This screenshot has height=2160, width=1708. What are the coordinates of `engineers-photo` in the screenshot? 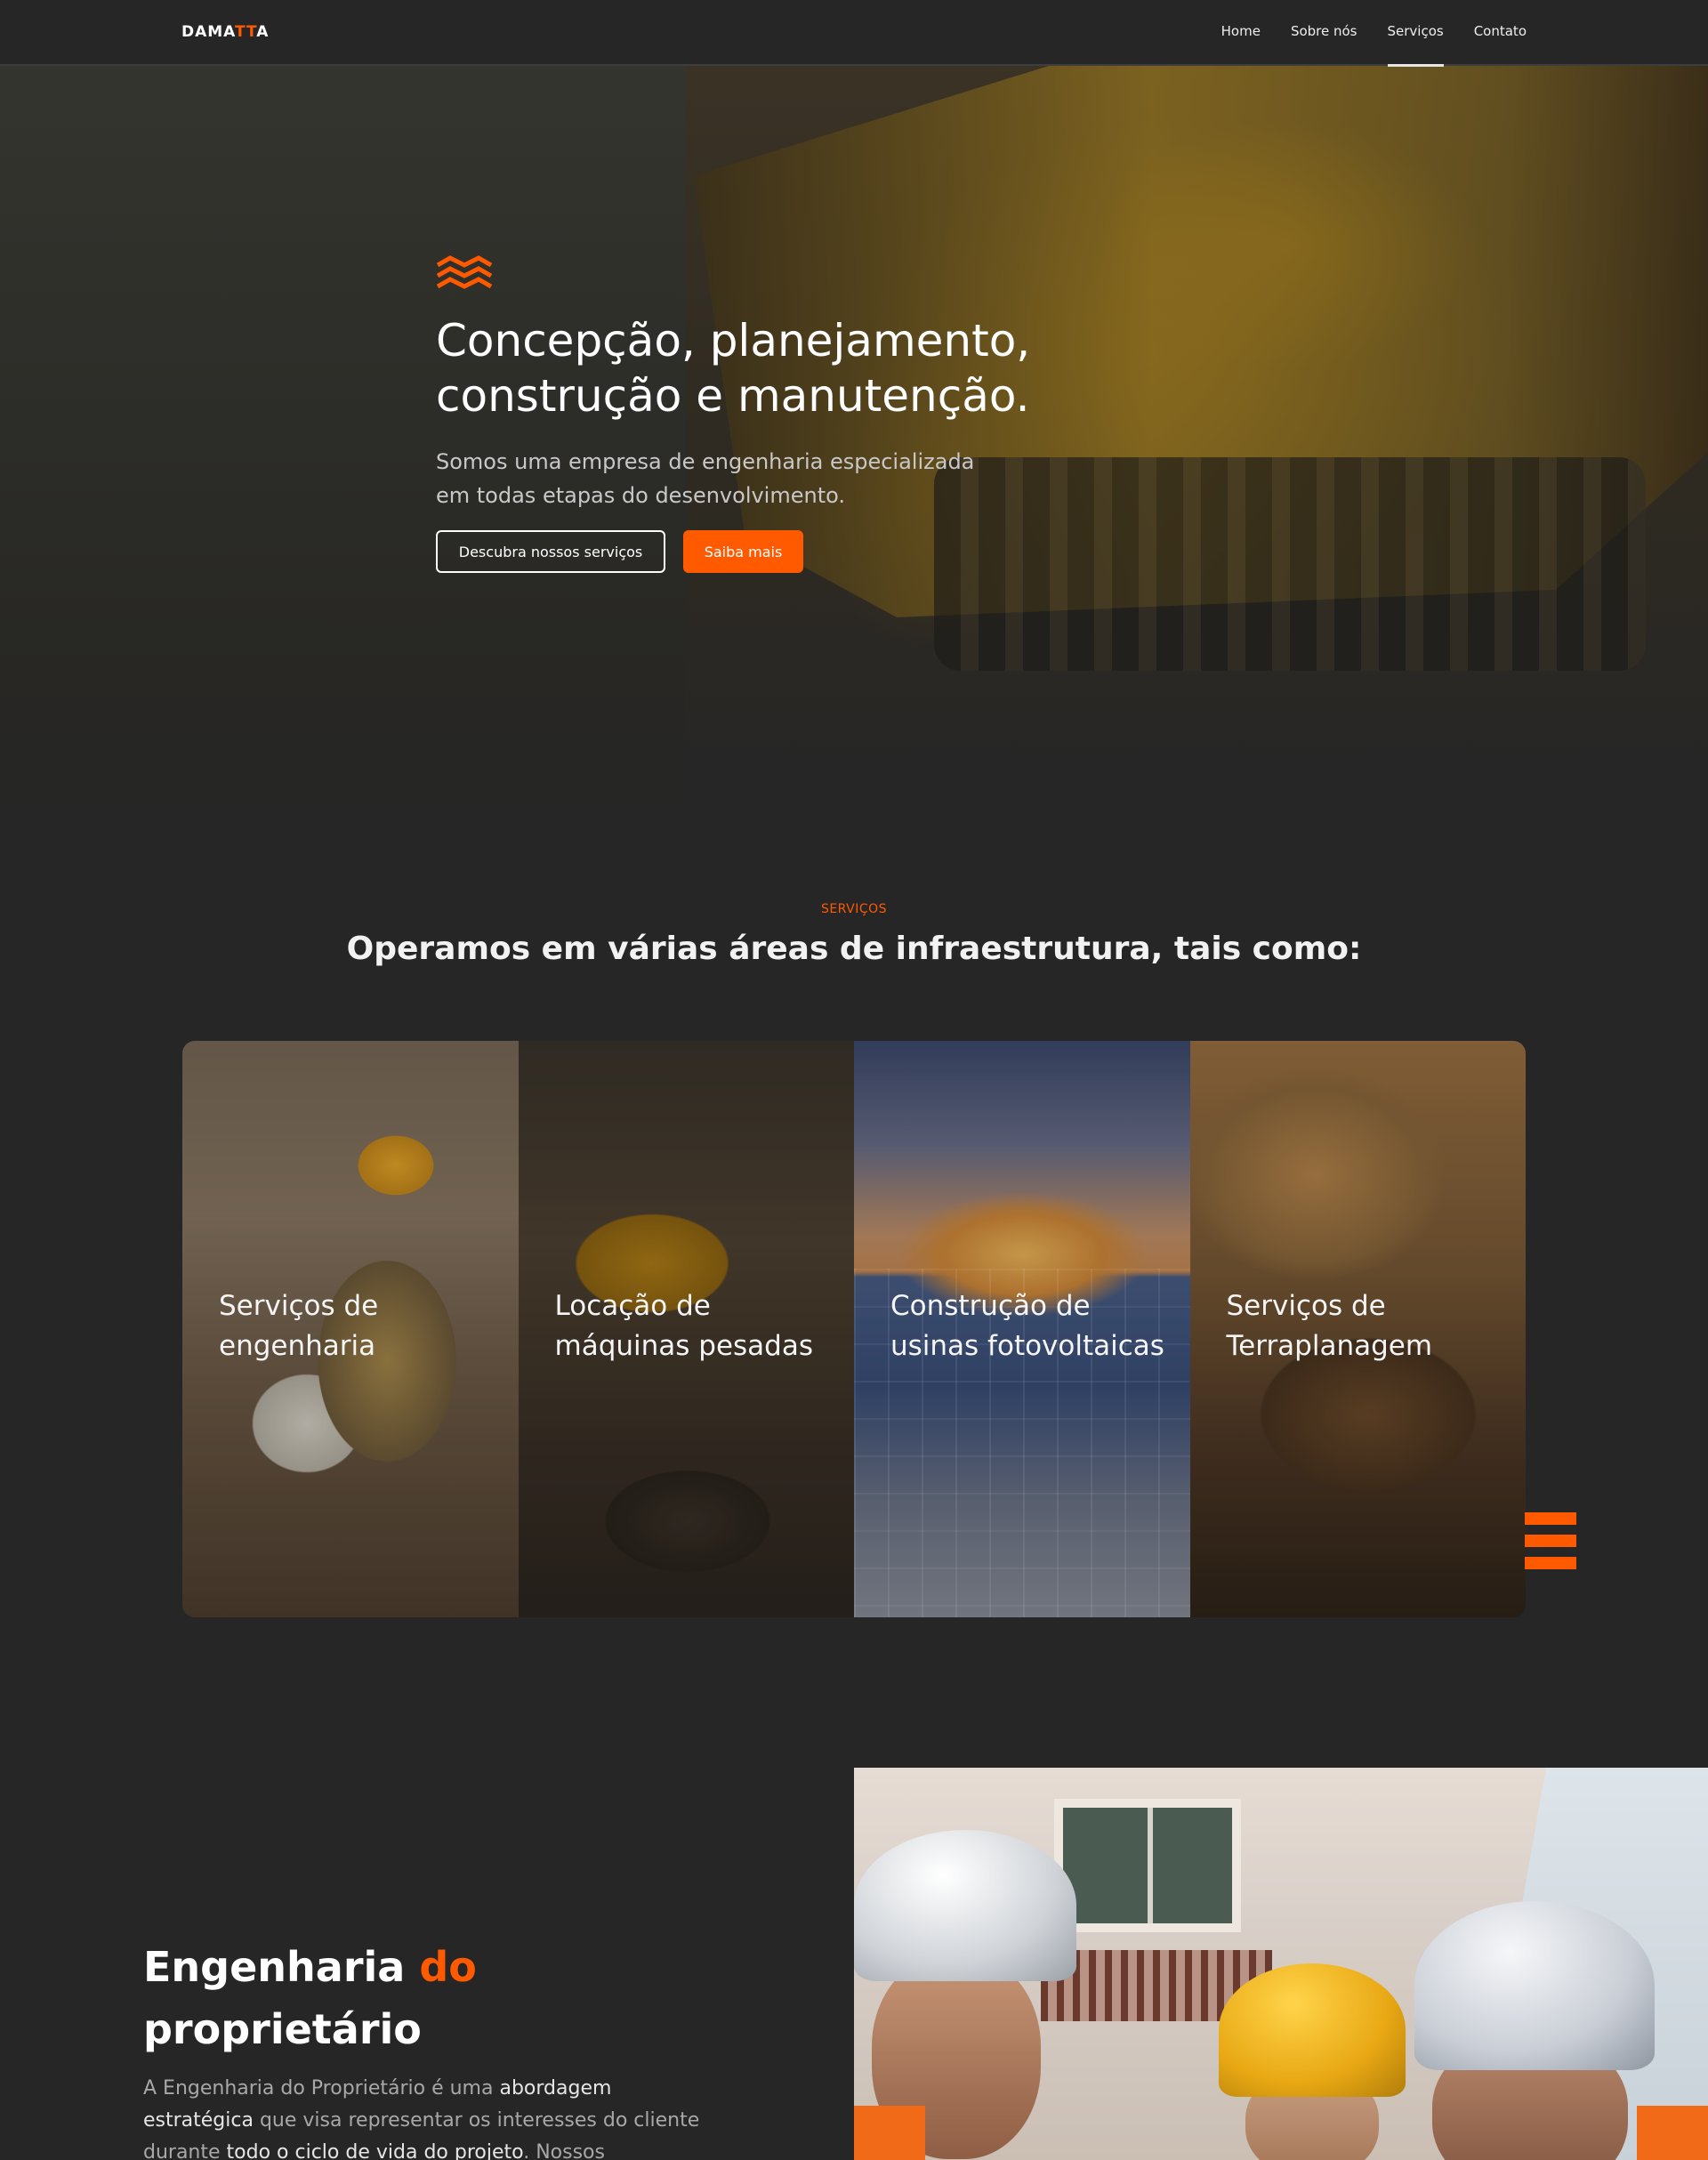 It's located at (1281, 1964).